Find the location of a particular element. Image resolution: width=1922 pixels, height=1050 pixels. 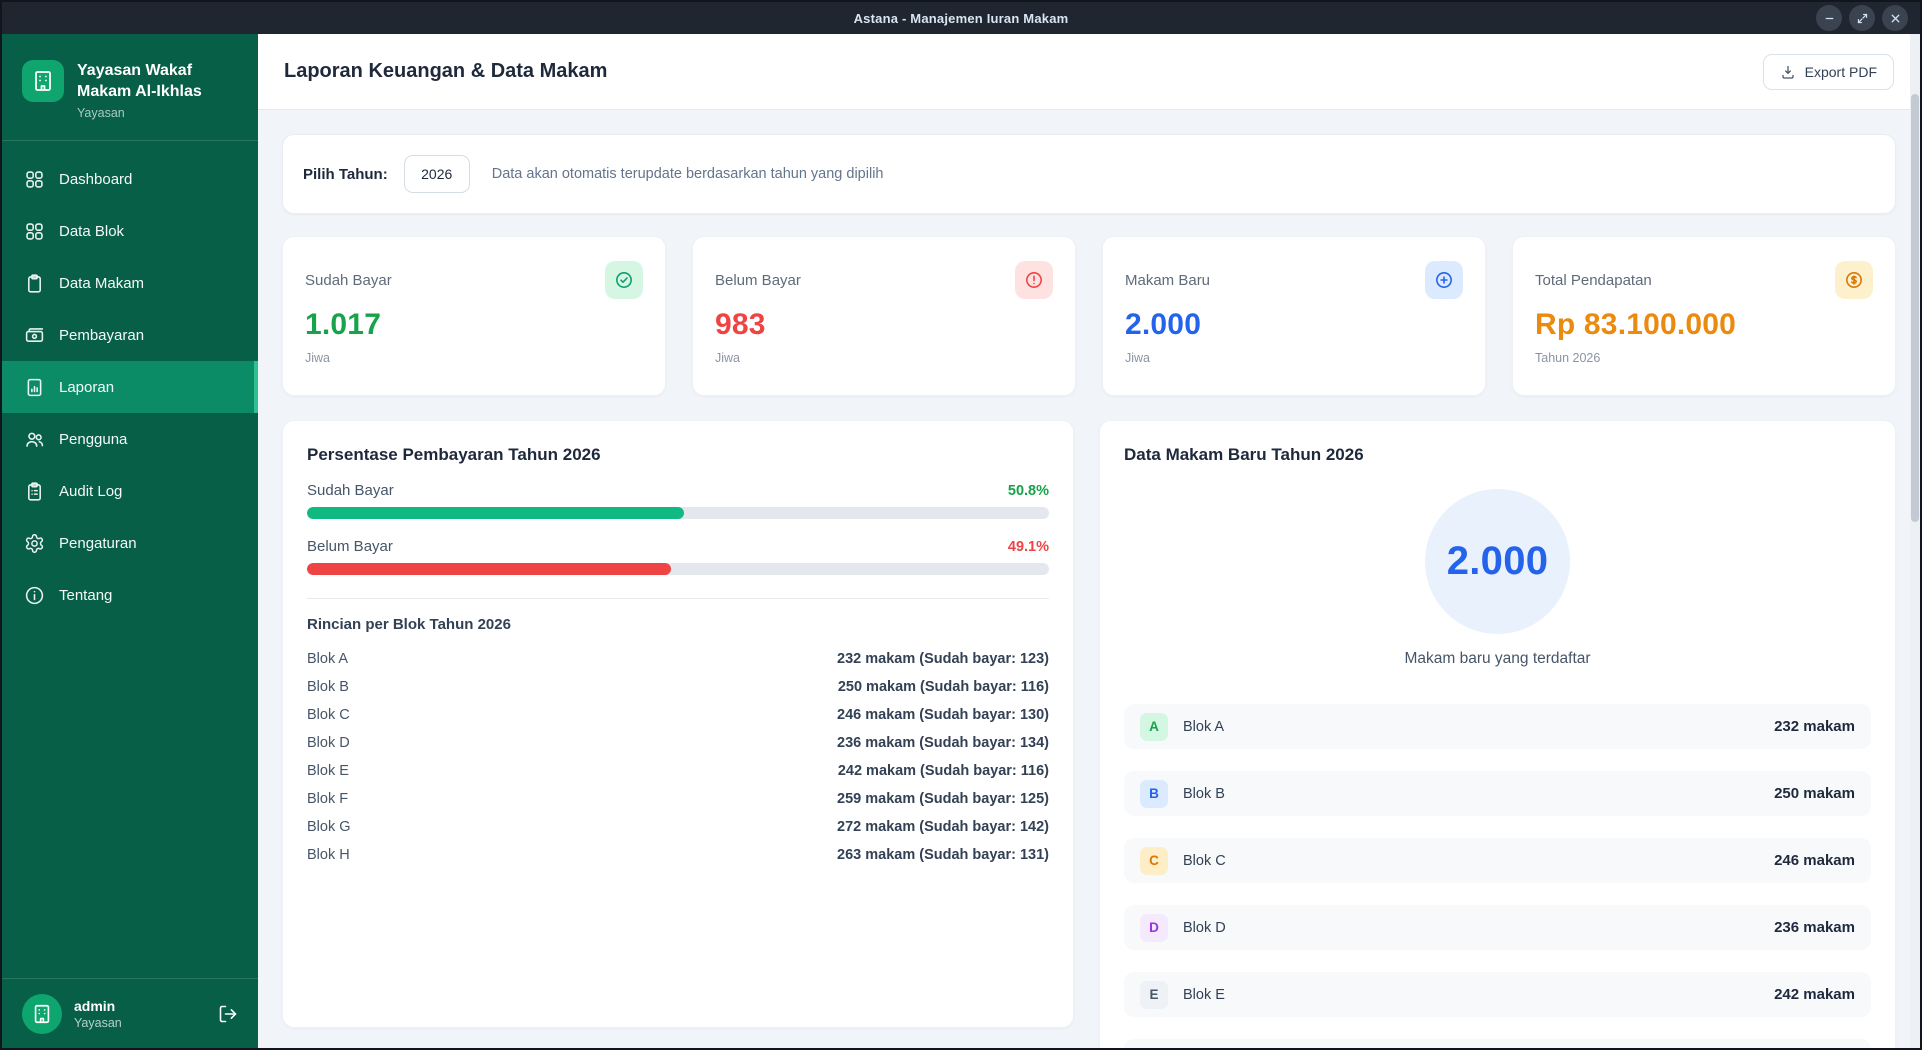

grid-icon is located at coordinates (34, 231).